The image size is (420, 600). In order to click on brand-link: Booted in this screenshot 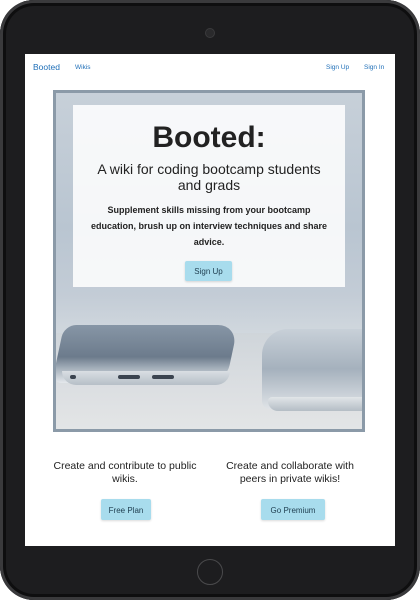, I will do `click(46, 67)`.